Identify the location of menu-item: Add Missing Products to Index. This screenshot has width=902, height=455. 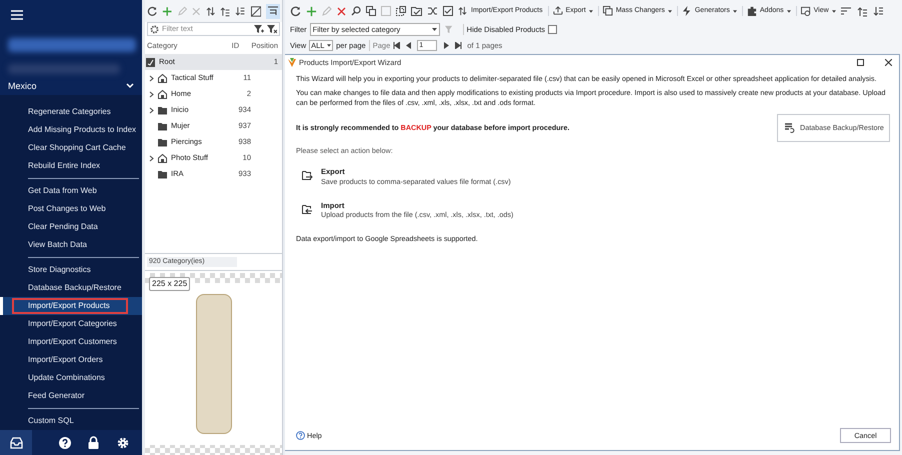
(82, 130).